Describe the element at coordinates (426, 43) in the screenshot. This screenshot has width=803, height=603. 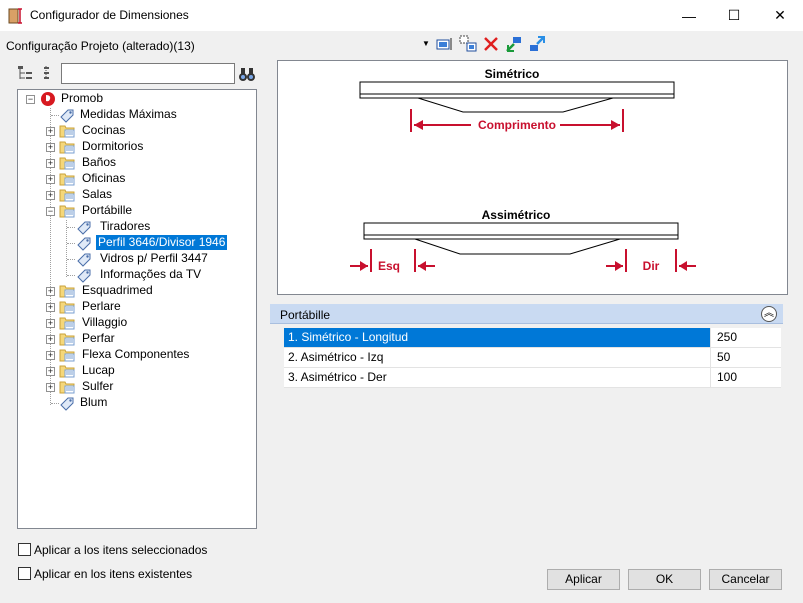
I see `chevron-down-icon: ▼` at that location.